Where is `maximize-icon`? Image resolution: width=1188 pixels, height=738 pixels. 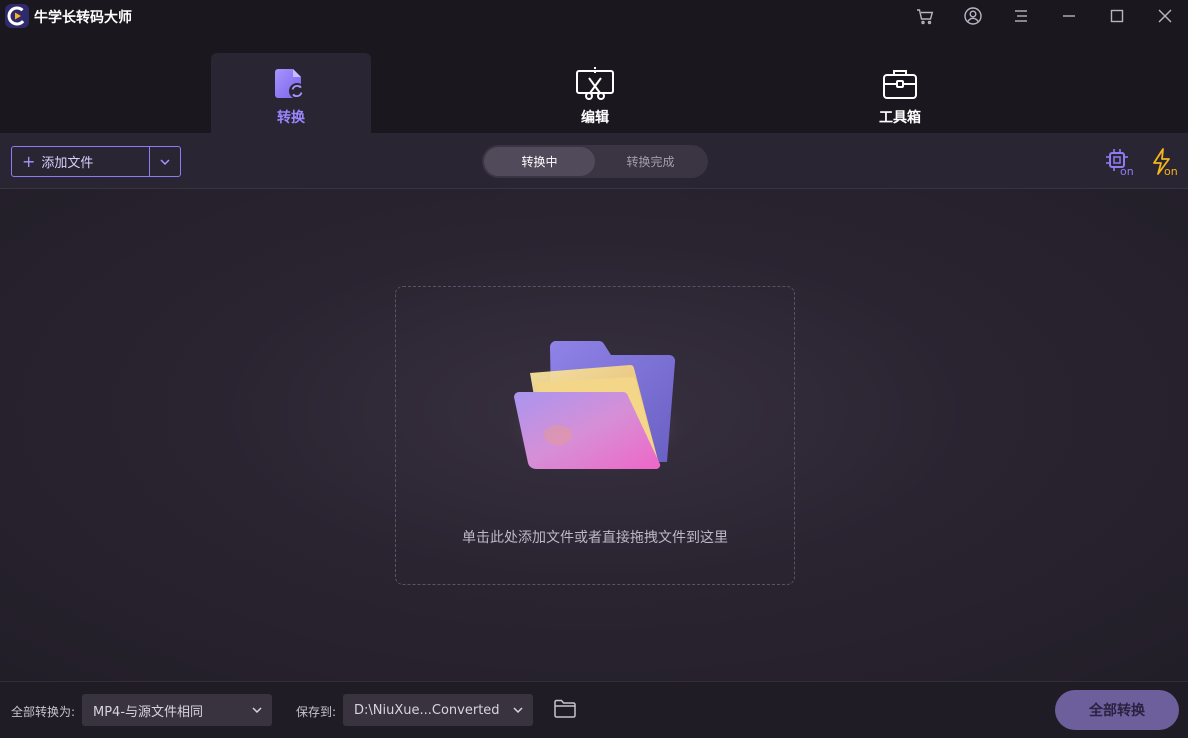 maximize-icon is located at coordinates (1117, 16).